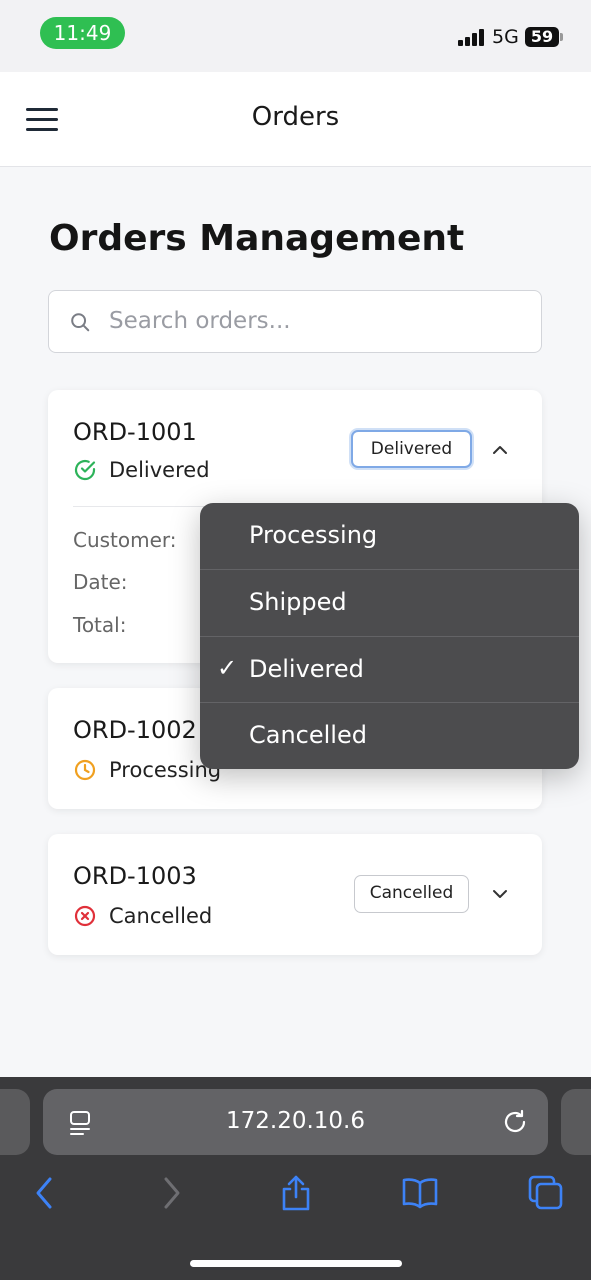 The height and width of the screenshot is (1280, 591). What do you see at coordinates (389, 536) in the screenshot?
I see `dropdown-option-processing: Processing` at bounding box center [389, 536].